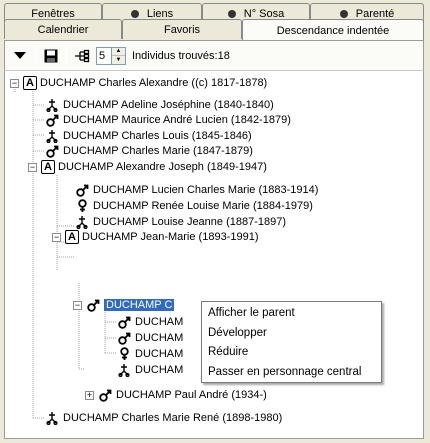  I want to click on depth-stepper: 5 ▲ ▼, so click(111, 55).